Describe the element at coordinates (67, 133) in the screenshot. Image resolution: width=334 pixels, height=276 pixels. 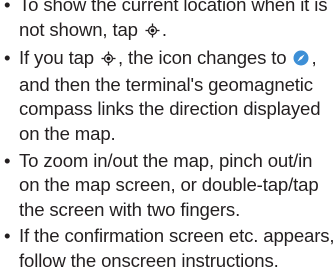
I see `item-text-line: on the map.` at that location.